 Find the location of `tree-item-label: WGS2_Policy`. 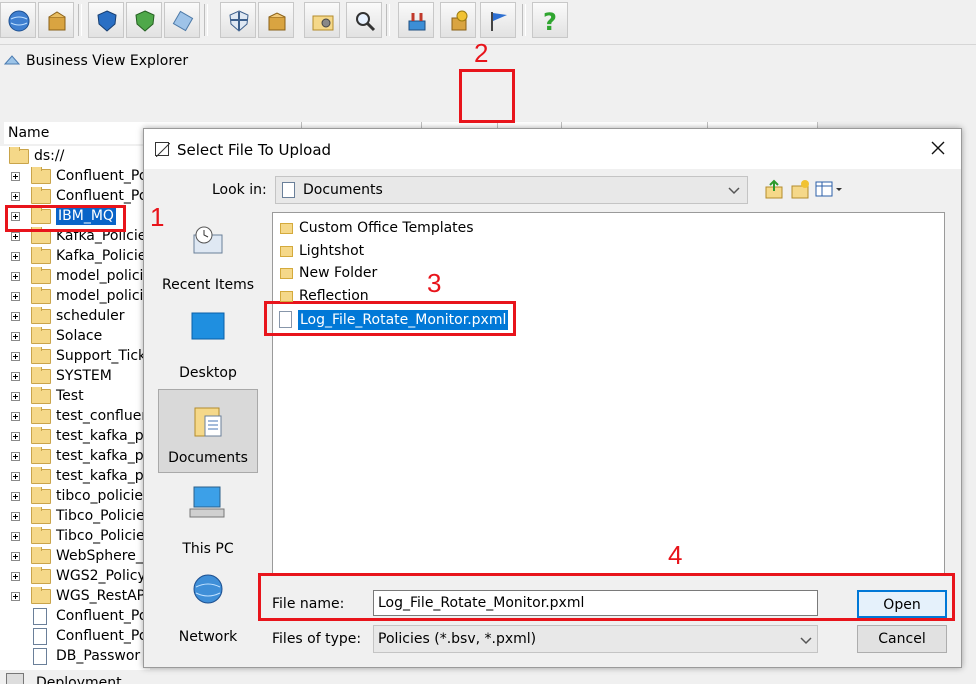

tree-item-label: WGS2_Policy is located at coordinates (101, 576).